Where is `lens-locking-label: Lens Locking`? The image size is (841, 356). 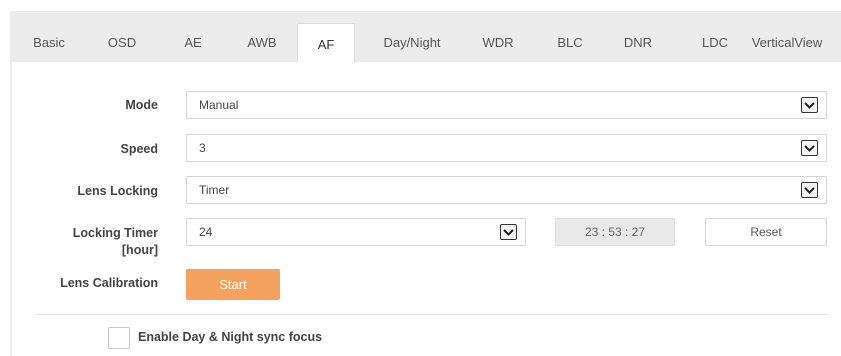
lens-locking-label: Lens Locking is located at coordinates (117, 191).